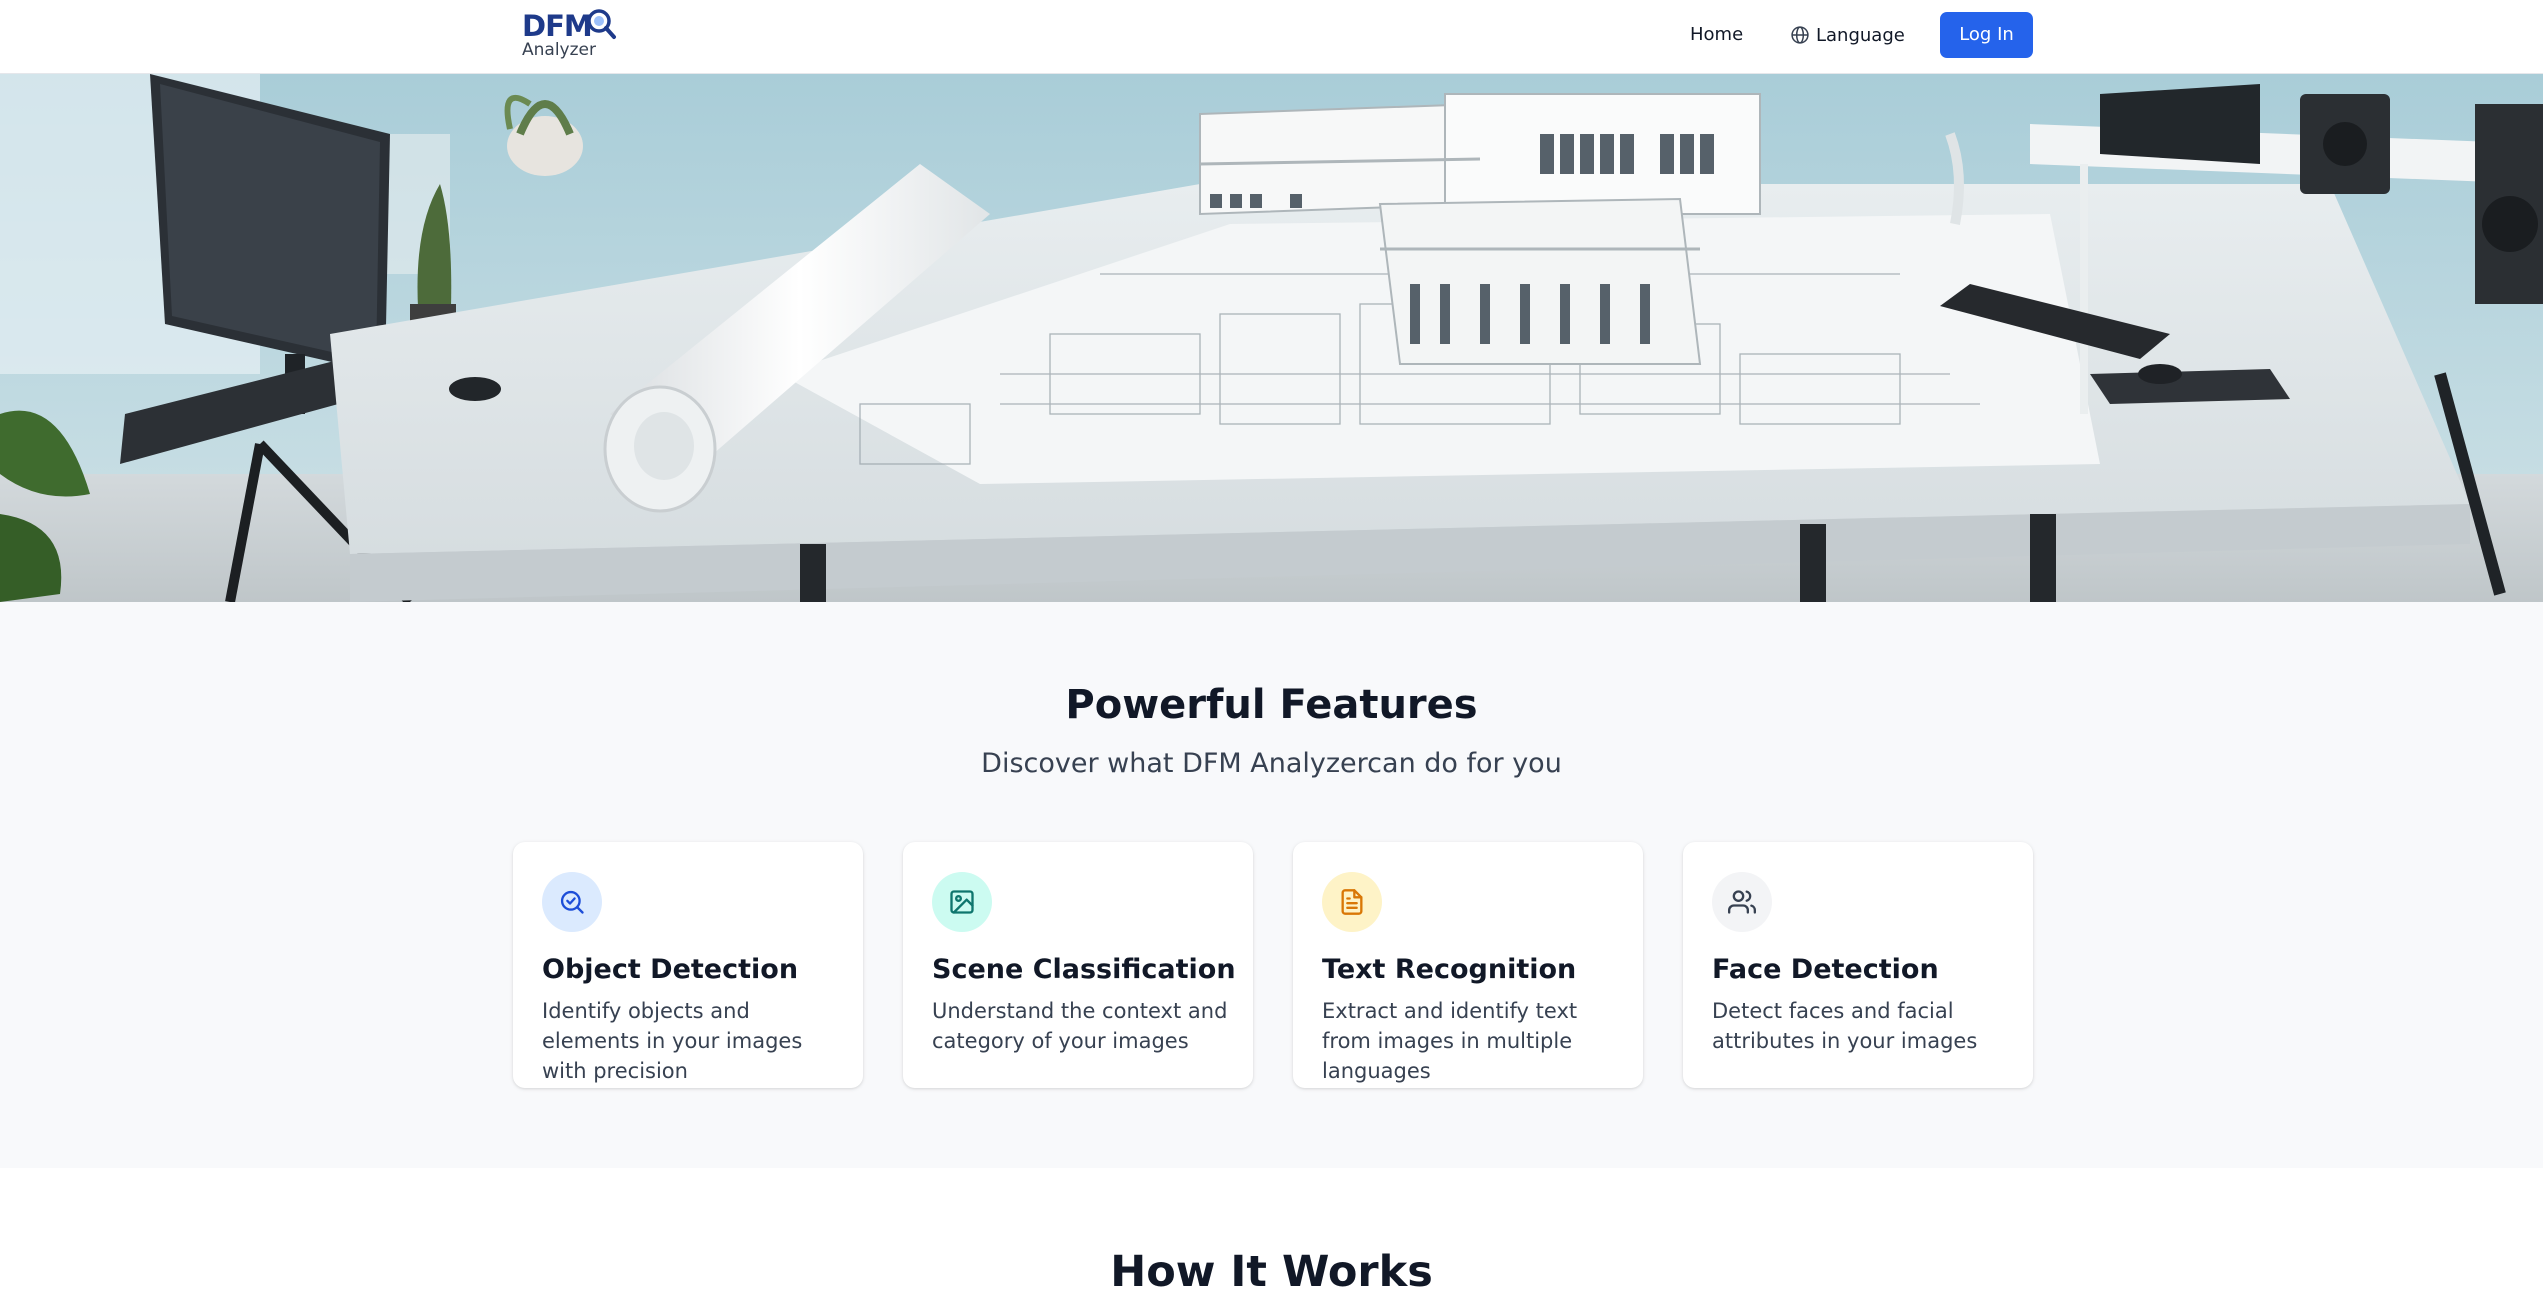 The width and height of the screenshot is (2543, 1312). Describe the element at coordinates (1860, 35) in the screenshot. I see `language-label: Language` at that location.